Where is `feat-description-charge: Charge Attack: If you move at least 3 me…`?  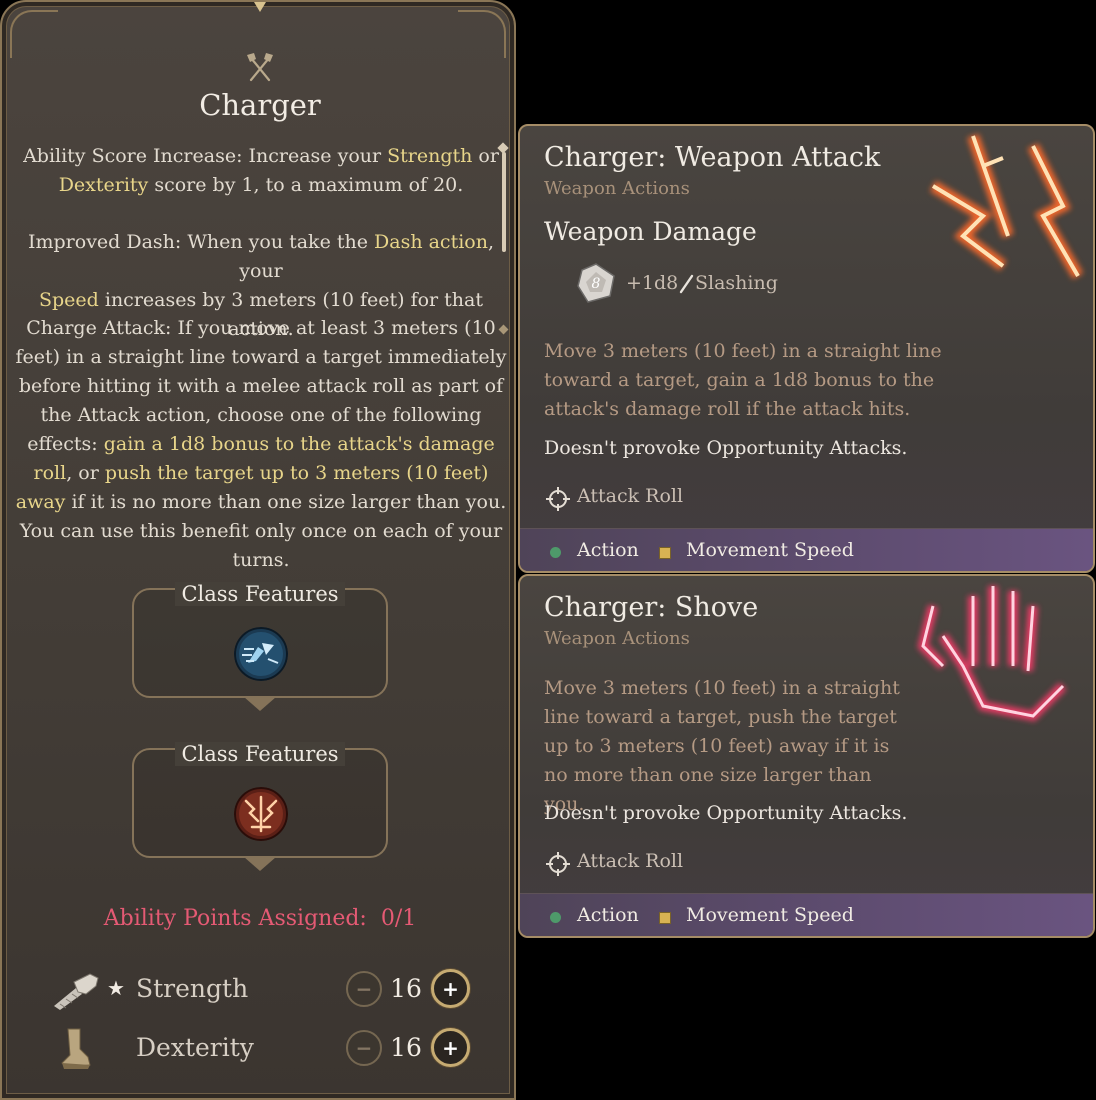
feat-description-charge: Charge Attack: If you move at least 3 me… is located at coordinates (261, 444).